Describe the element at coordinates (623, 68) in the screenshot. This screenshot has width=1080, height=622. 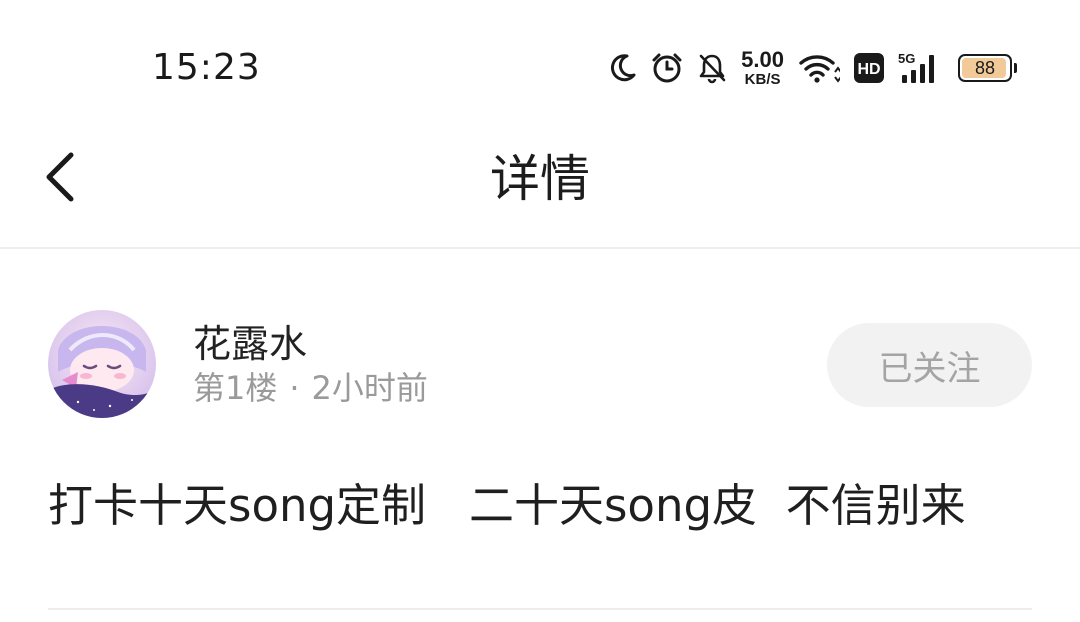
I see `moon-icon` at that location.